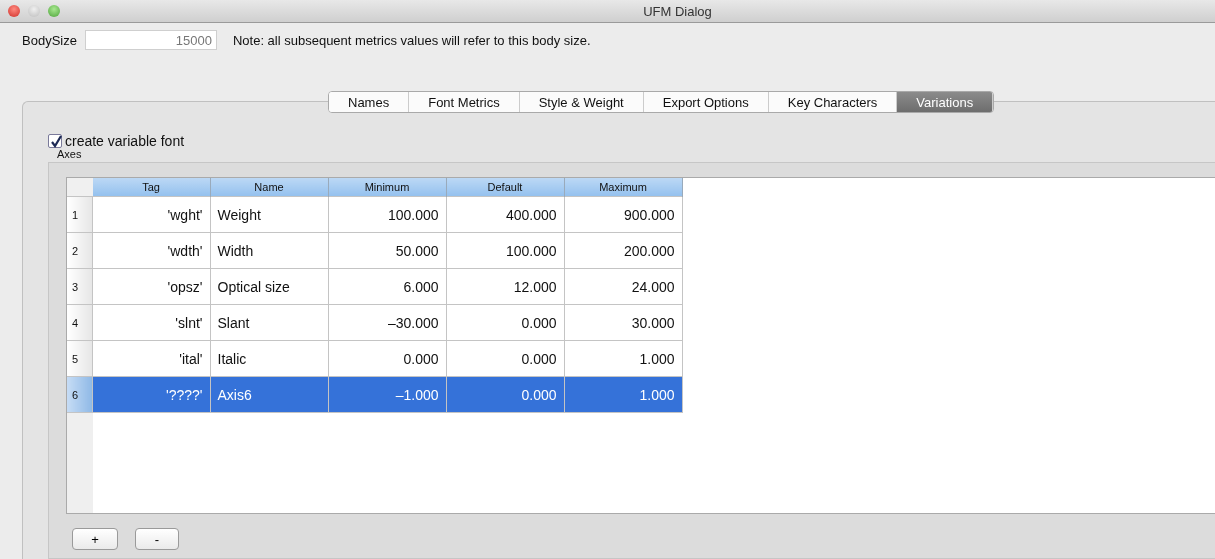 Image resolution: width=1215 pixels, height=559 pixels. Describe the element at coordinates (151, 286) in the screenshot. I see `table-cell: 'opsz'` at that location.